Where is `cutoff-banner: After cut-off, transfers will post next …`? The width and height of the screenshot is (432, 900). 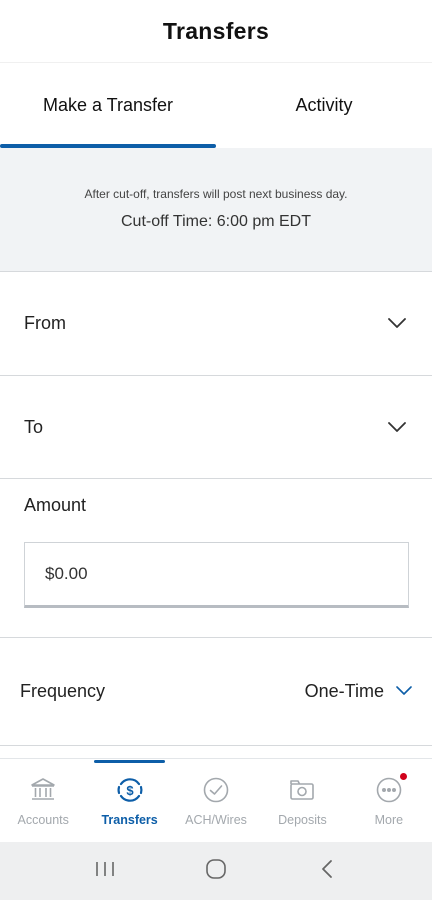
cutoff-banner: After cut-off, transfers will post next … is located at coordinates (216, 210).